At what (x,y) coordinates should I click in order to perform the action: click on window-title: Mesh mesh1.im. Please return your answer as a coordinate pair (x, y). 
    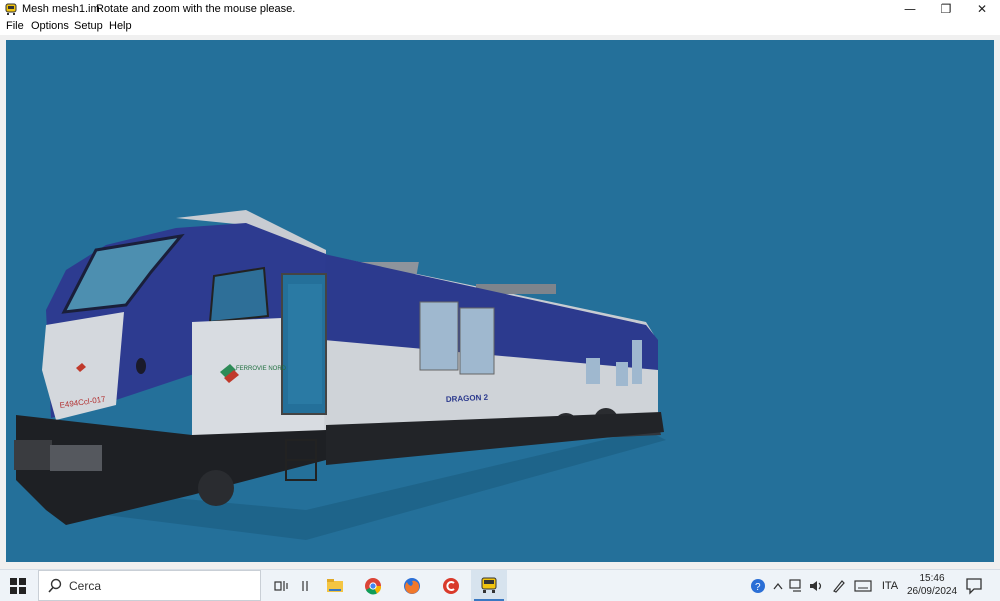
    Looking at the image, I should click on (61, 9).